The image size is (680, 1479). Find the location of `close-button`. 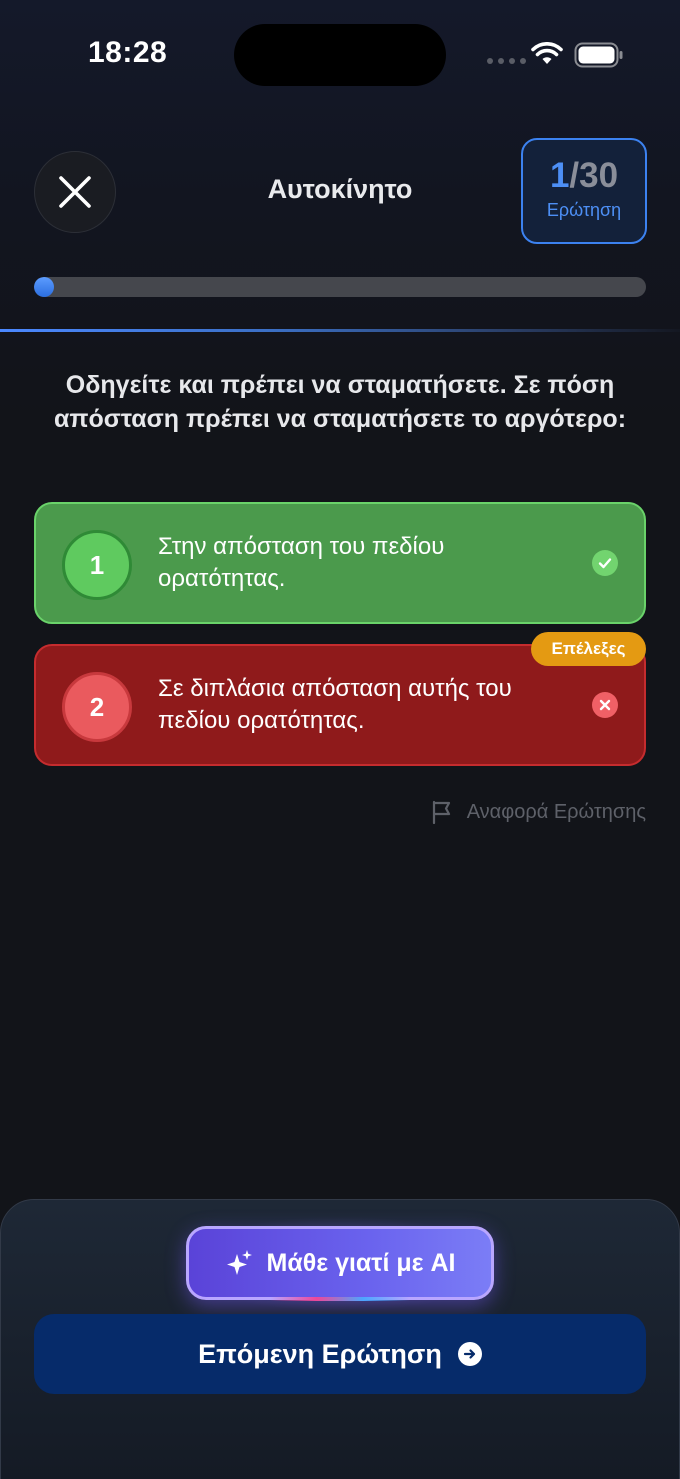

close-button is located at coordinates (75, 192).